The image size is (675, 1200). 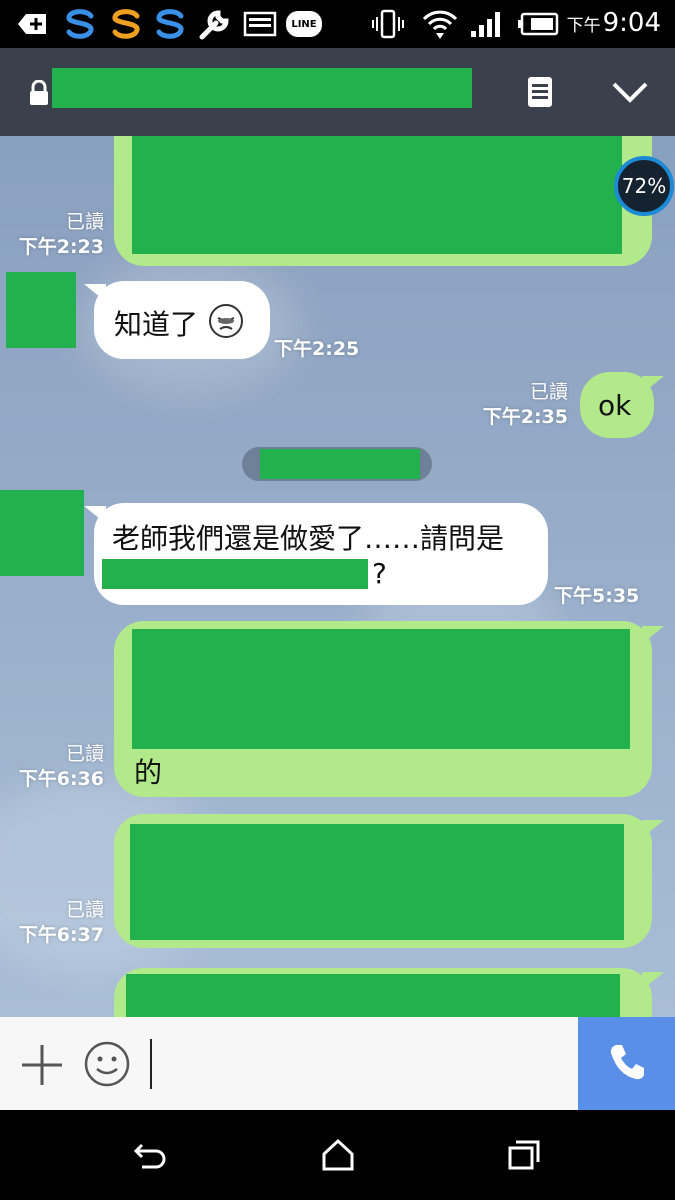 I want to click on message-bubble-out: 的, so click(x=383, y=709).